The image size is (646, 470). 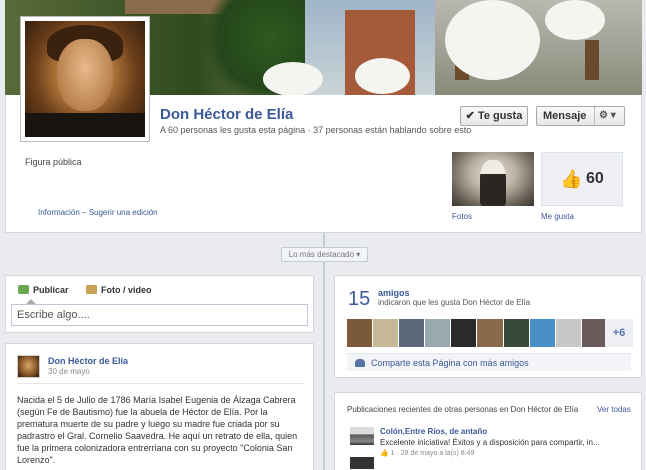 What do you see at coordinates (359, 299) in the screenshot?
I see `friends-count: 15` at bounding box center [359, 299].